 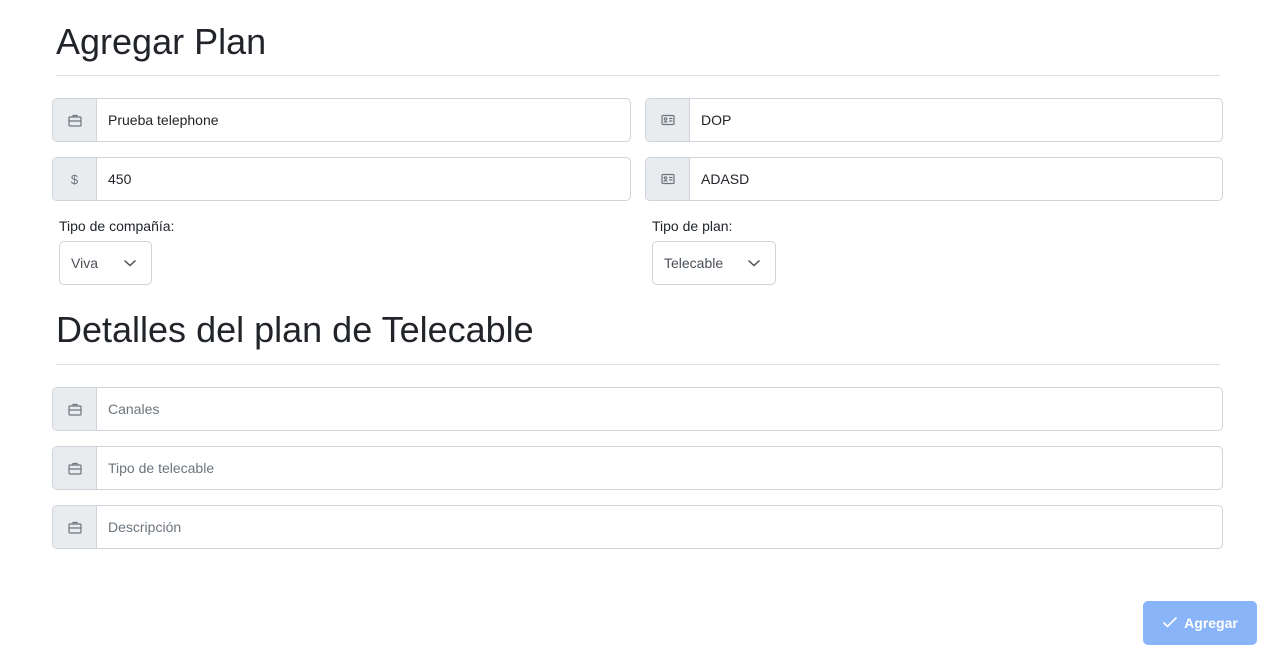 I want to click on currency-group, so click(x=934, y=120).